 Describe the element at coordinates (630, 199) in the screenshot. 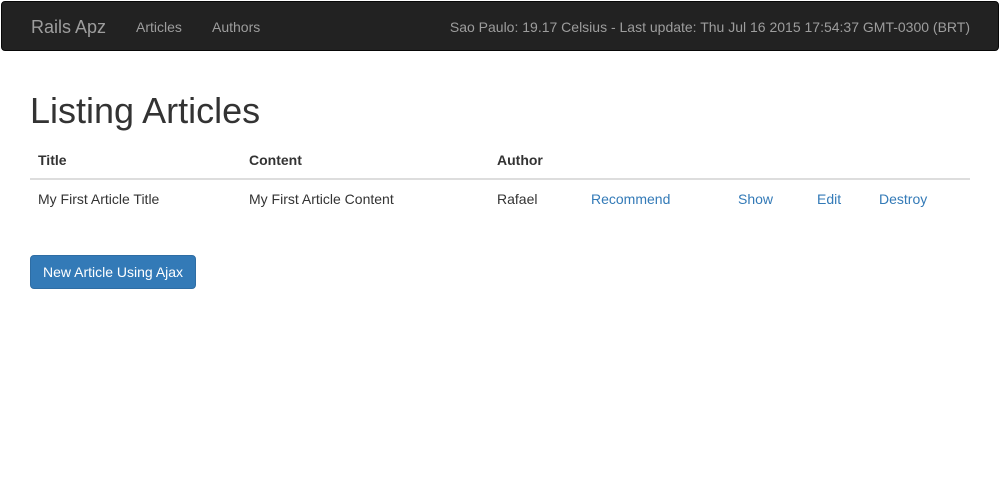

I see `recommend-link: Recommend` at that location.